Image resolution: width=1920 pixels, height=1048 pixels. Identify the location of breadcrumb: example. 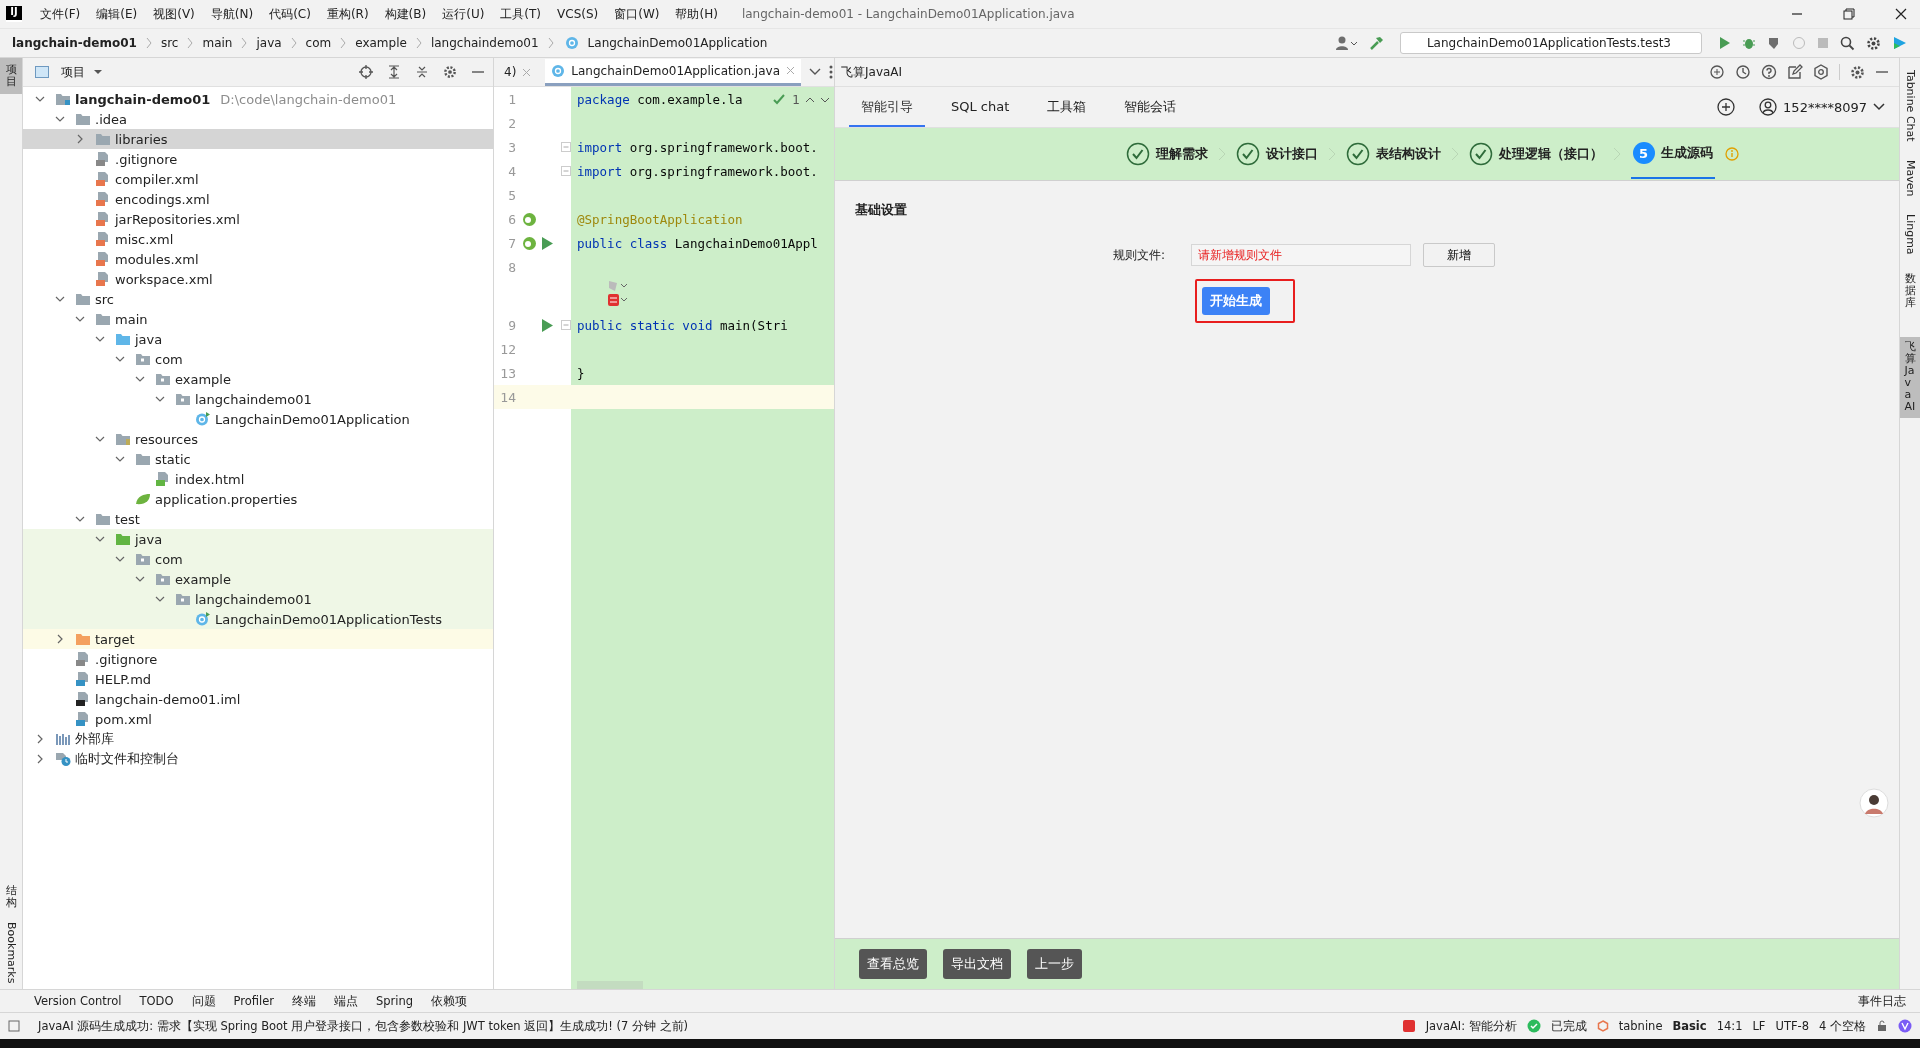
(381, 43).